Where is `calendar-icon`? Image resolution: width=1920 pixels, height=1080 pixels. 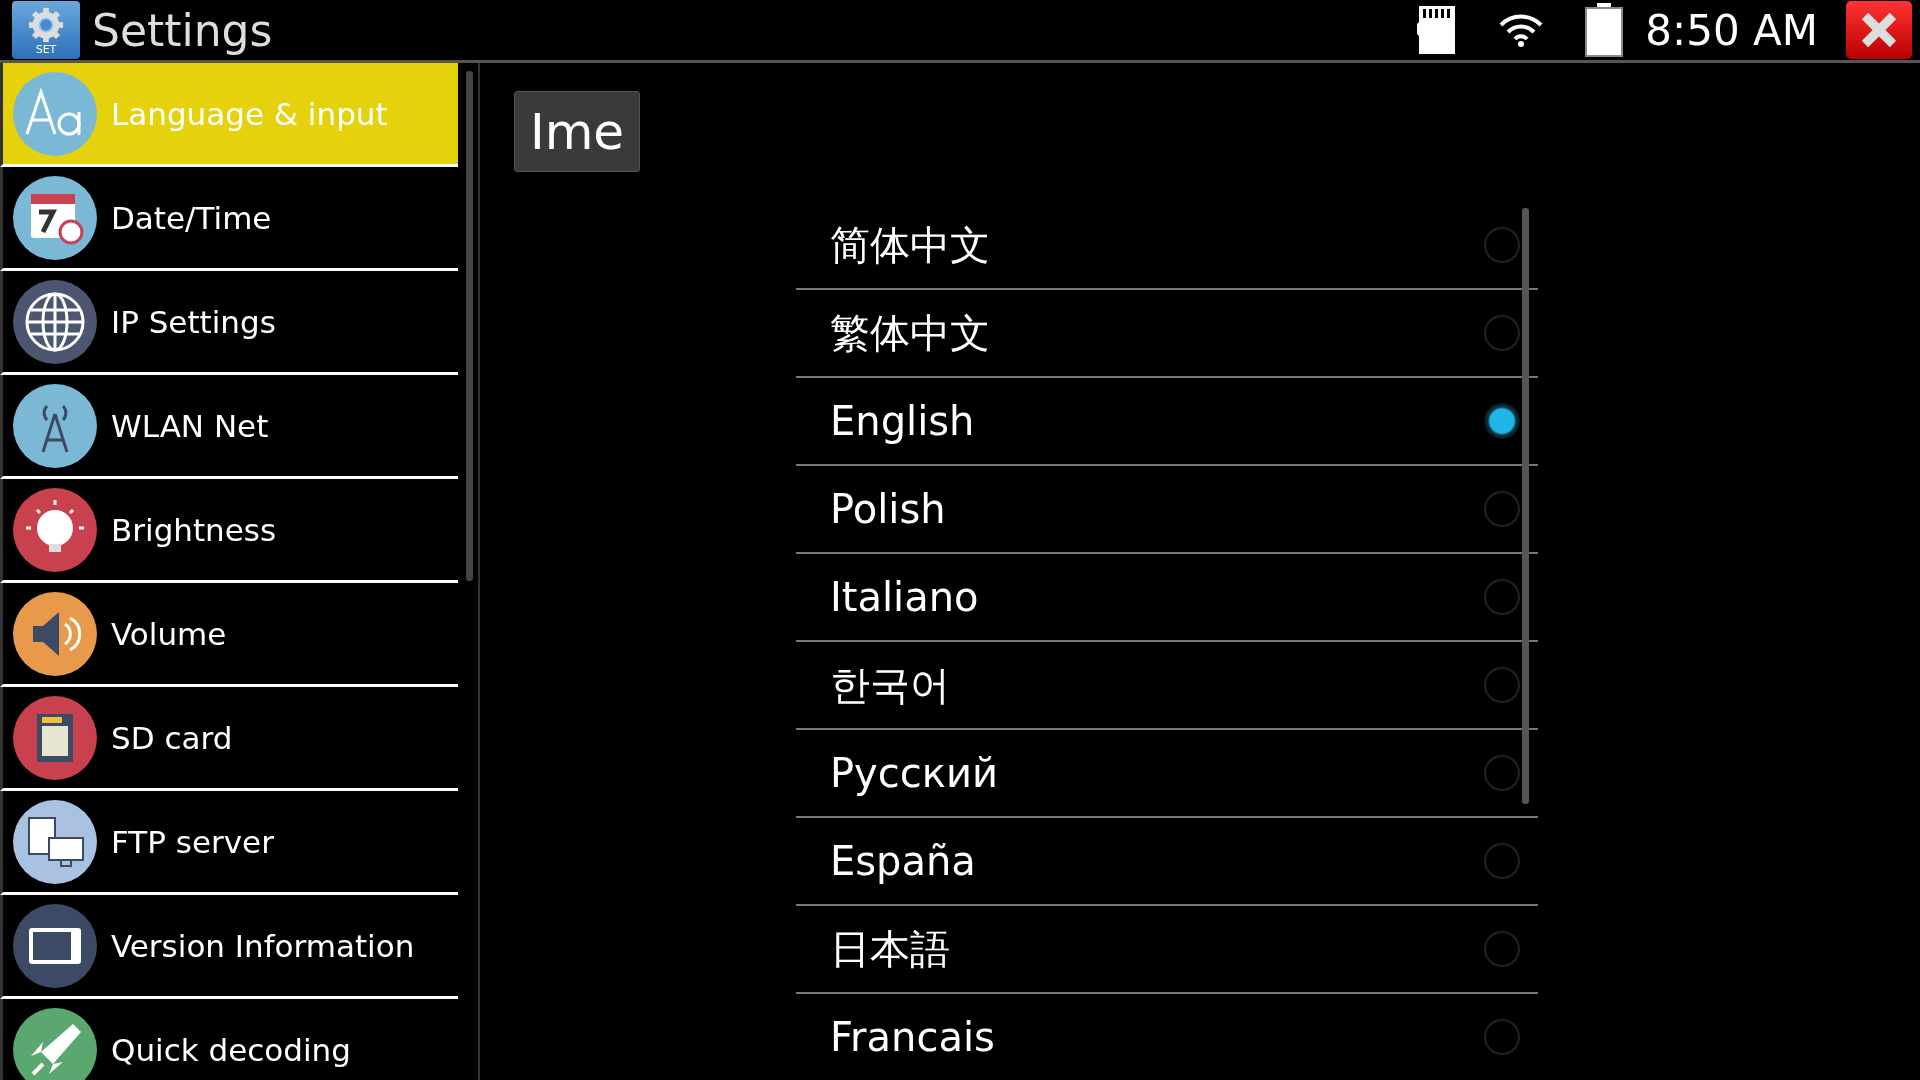
calendar-icon is located at coordinates (55, 217).